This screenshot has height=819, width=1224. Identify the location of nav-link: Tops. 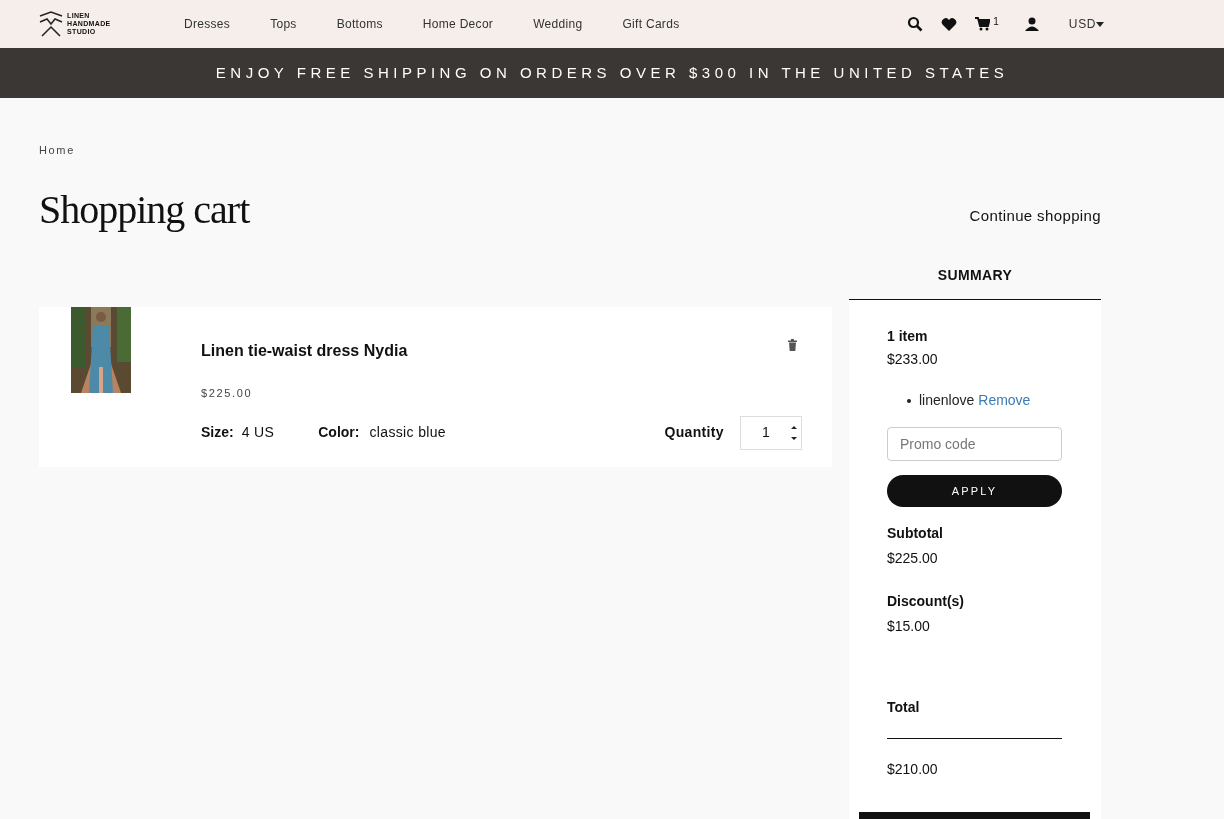
(283, 24).